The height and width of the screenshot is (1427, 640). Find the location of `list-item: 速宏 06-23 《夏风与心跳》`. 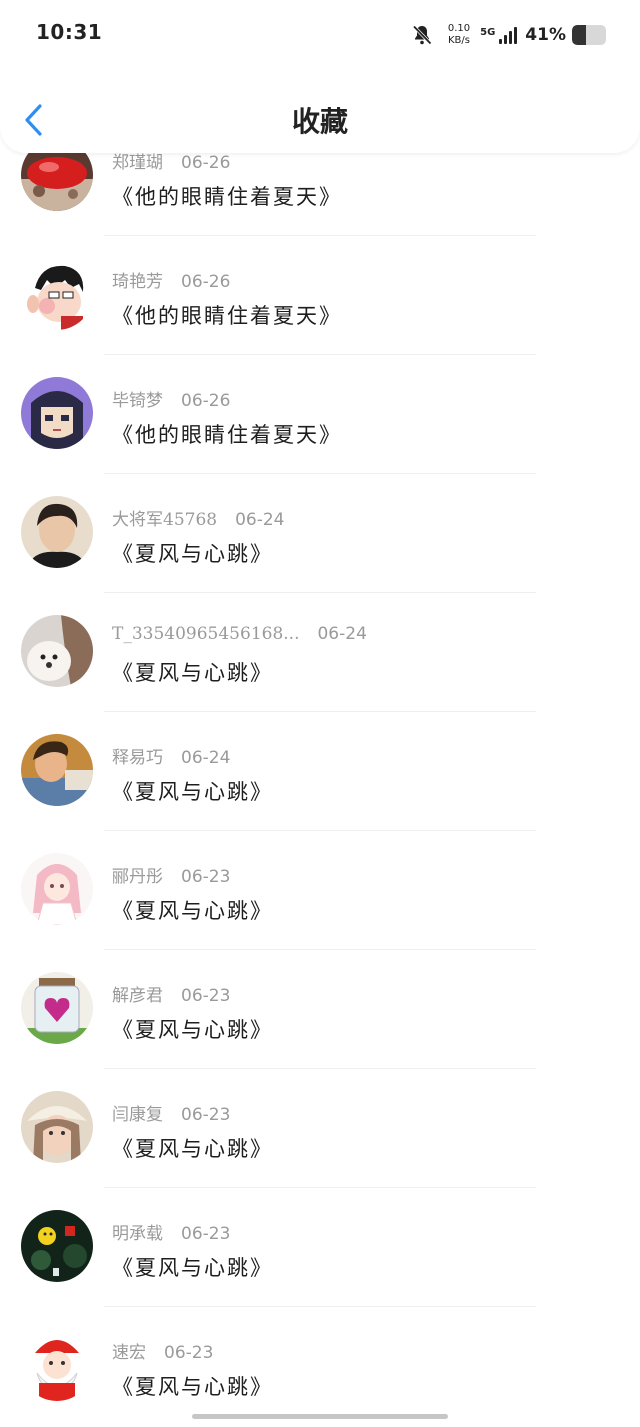

list-item: 速宏 06-23 《夏风与心跳》 is located at coordinates (320, 1367).